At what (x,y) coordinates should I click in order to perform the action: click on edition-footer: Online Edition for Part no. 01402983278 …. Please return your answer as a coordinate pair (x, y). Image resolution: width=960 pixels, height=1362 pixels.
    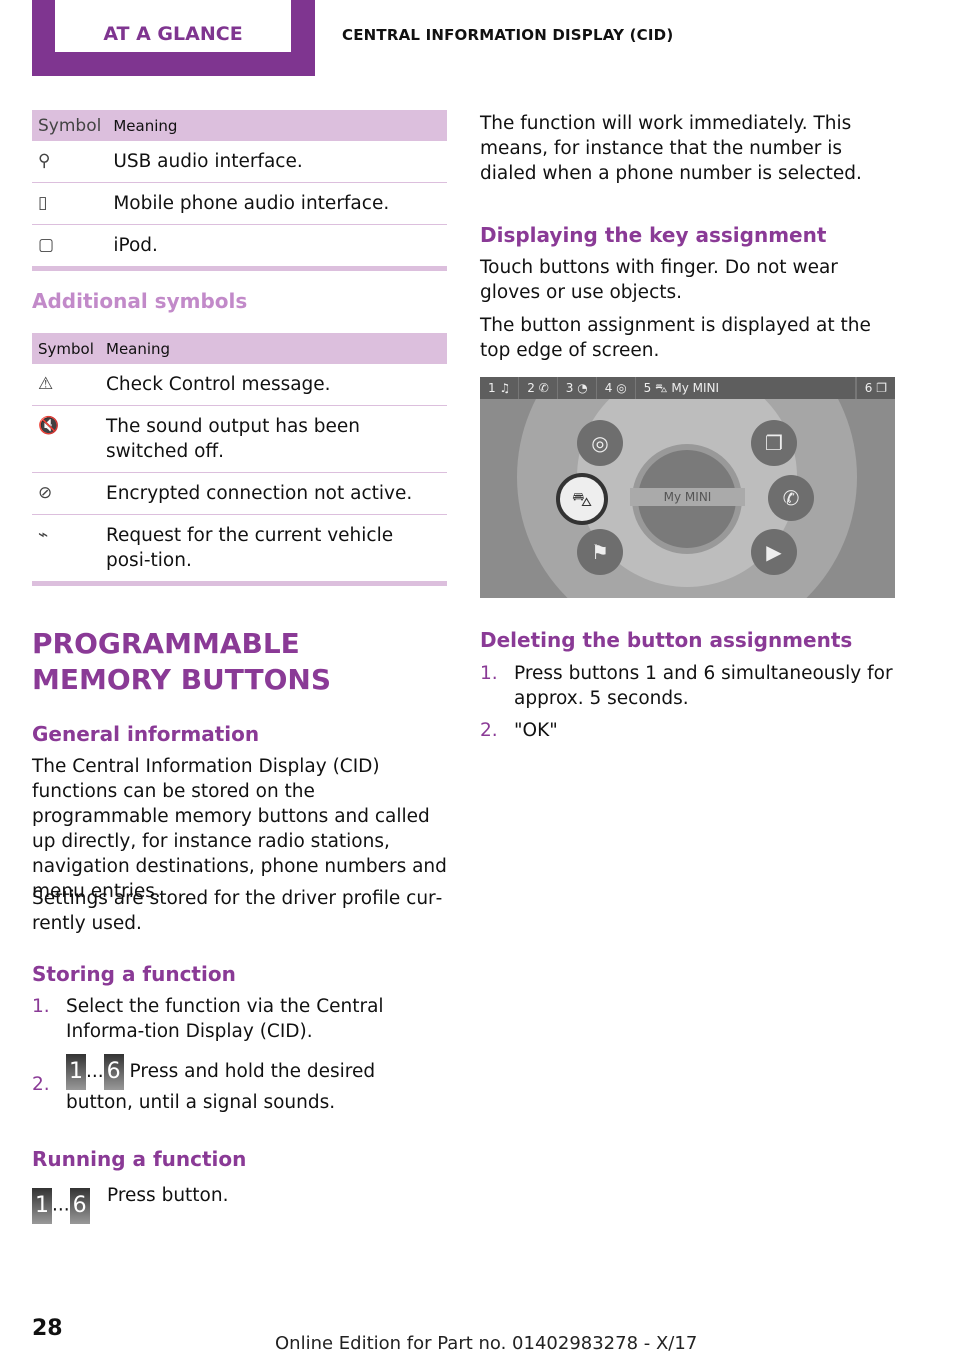
    Looking at the image, I should click on (486, 1343).